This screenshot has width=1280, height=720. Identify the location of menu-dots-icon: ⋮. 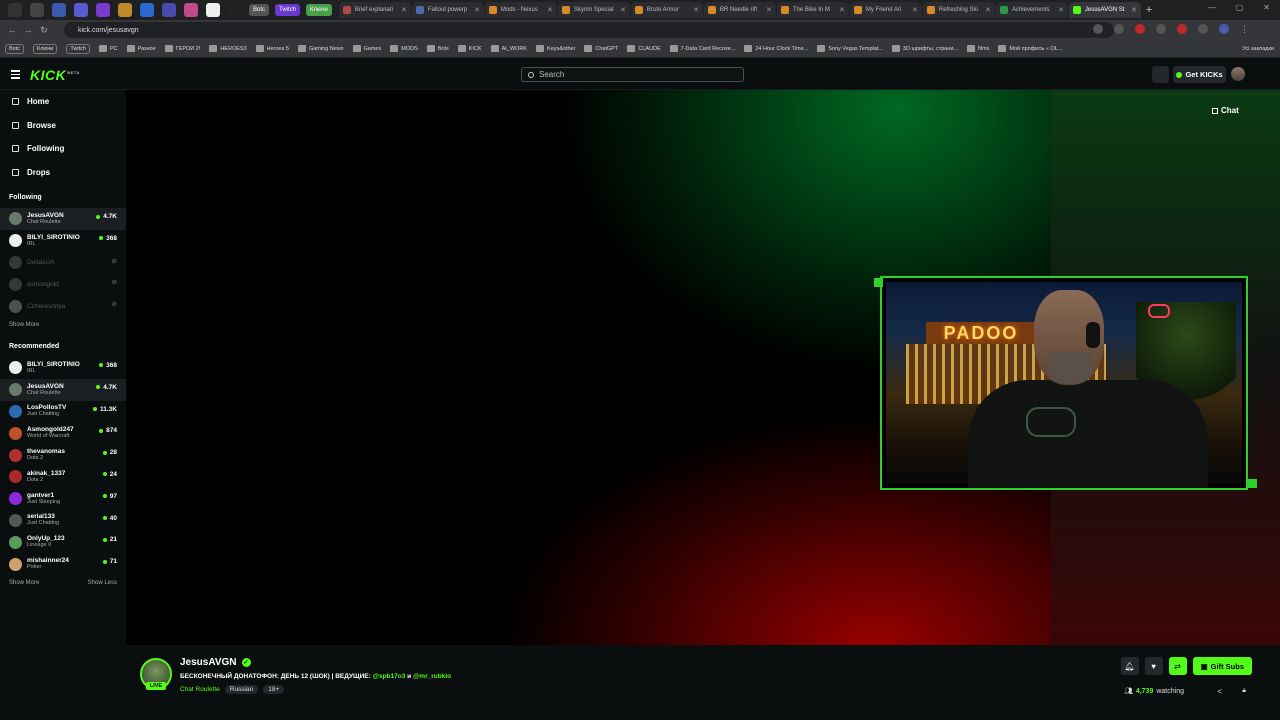
(1245, 29).